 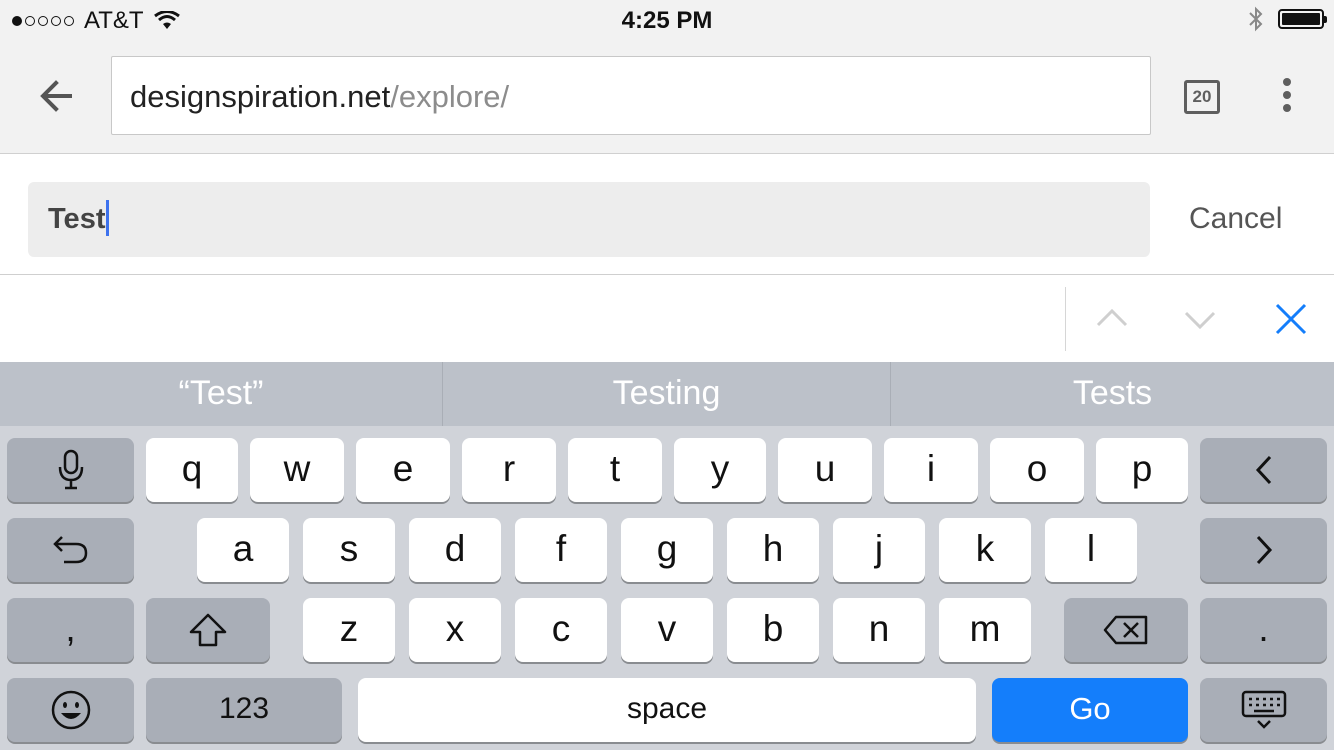 I want to click on go-button: Go, so click(x=1090, y=710).